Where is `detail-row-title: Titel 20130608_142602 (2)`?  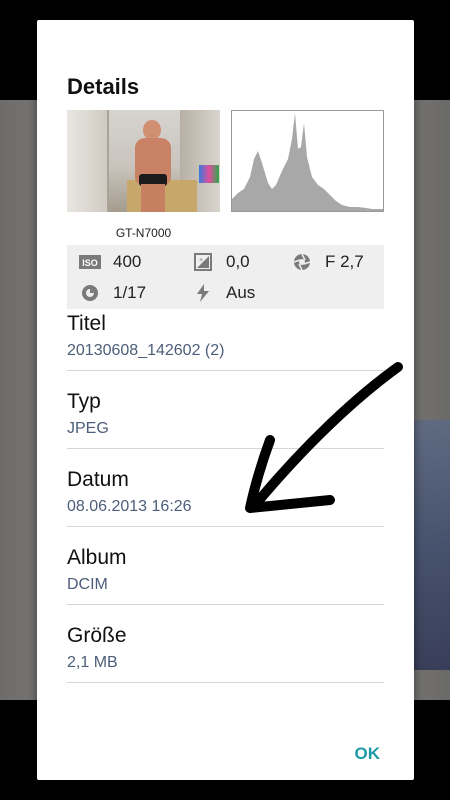
detail-row-title: Titel 20130608_142602 (2) is located at coordinates (225, 336).